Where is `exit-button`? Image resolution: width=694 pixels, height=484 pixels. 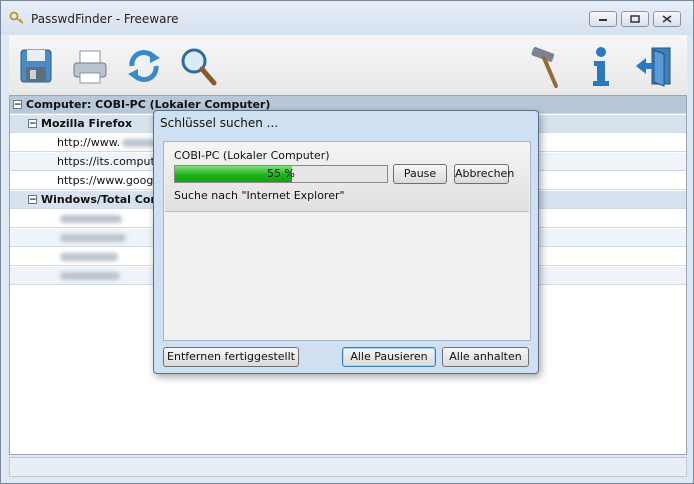 exit-button is located at coordinates (654, 66).